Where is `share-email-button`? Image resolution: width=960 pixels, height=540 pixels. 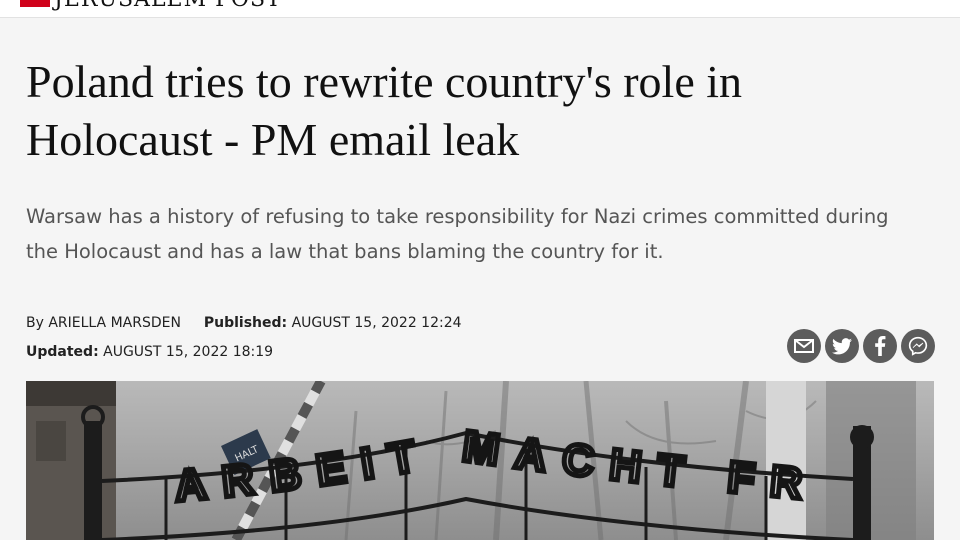
share-email-button is located at coordinates (804, 346).